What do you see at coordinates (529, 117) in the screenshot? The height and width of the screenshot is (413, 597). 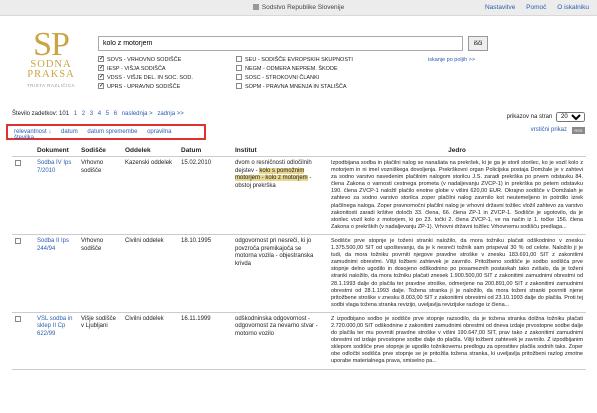 I see `per-page-label: prikazov na stran` at bounding box center [529, 117].